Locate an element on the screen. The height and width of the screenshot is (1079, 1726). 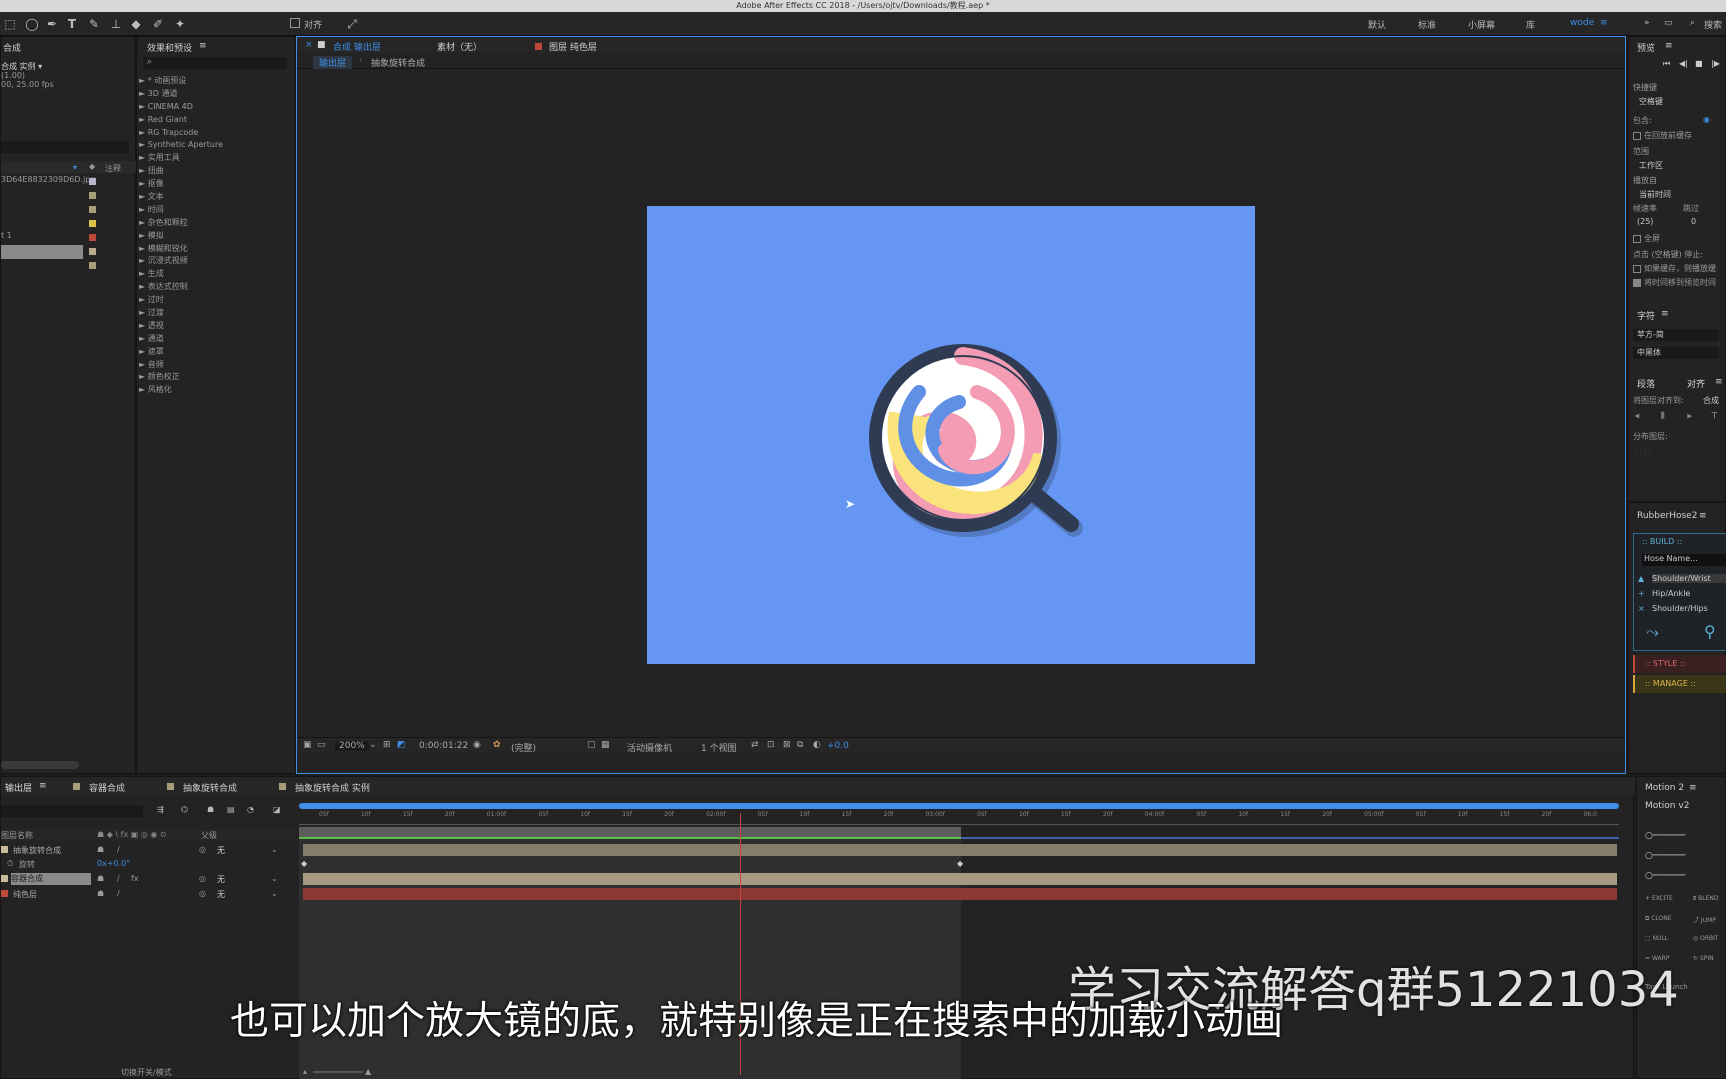
brush-tool-icon: ✎ is located at coordinates (94, 24).